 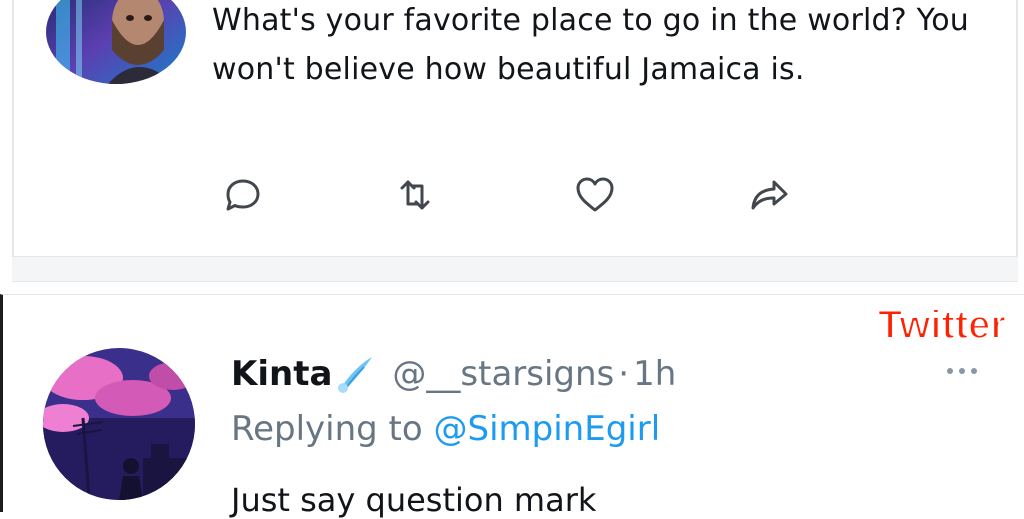 I want to click on twitter-watermark: Twitter, so click(x=942, y=325).